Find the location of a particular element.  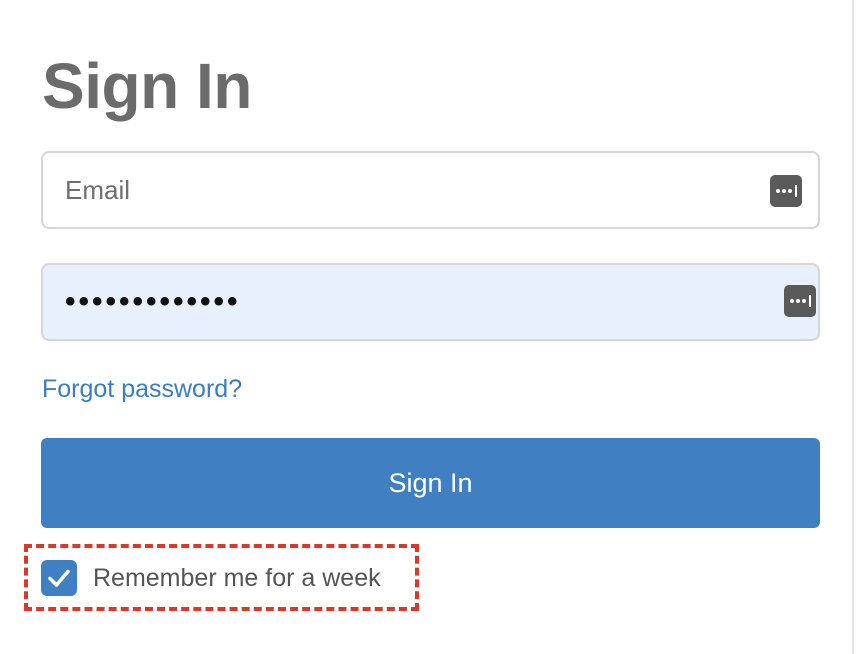

remember-me-label: Remember me for a week is located at coordinates (237, 577).